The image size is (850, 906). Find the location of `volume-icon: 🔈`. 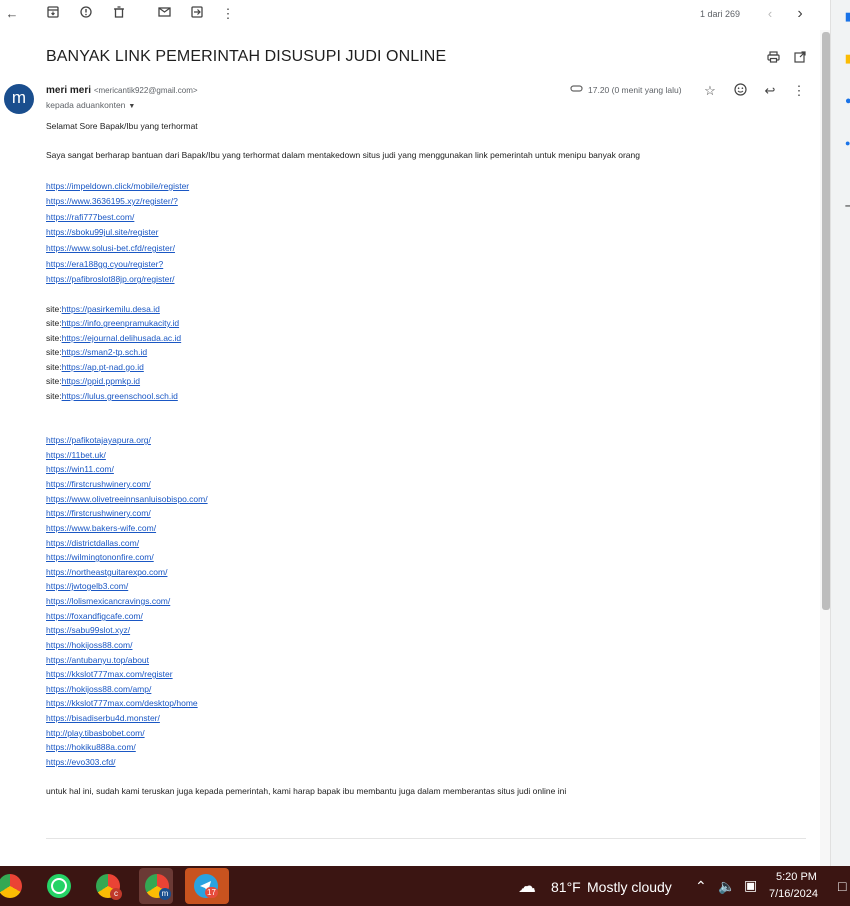

volume-icon: 🔈 is located at coordinates (726, 886).